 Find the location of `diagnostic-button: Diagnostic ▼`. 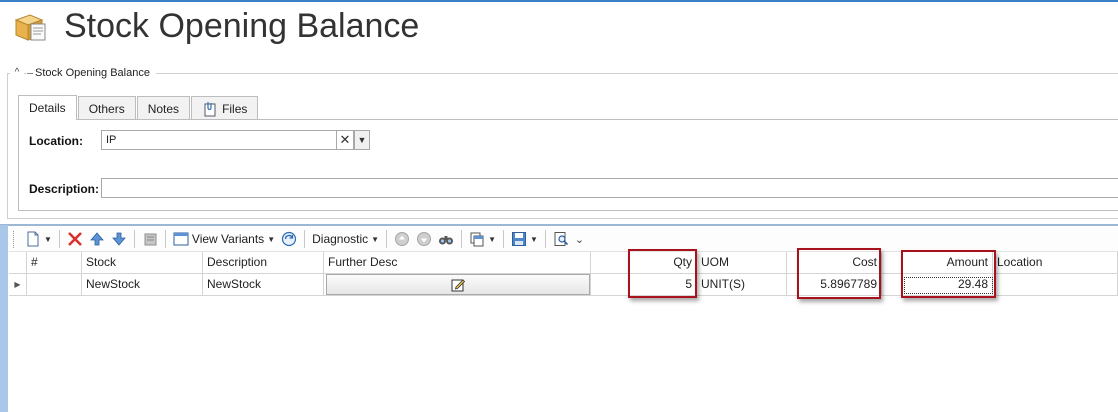

diagnostic-button: Diagnostic ▼ is located at coordinates (345, 239).